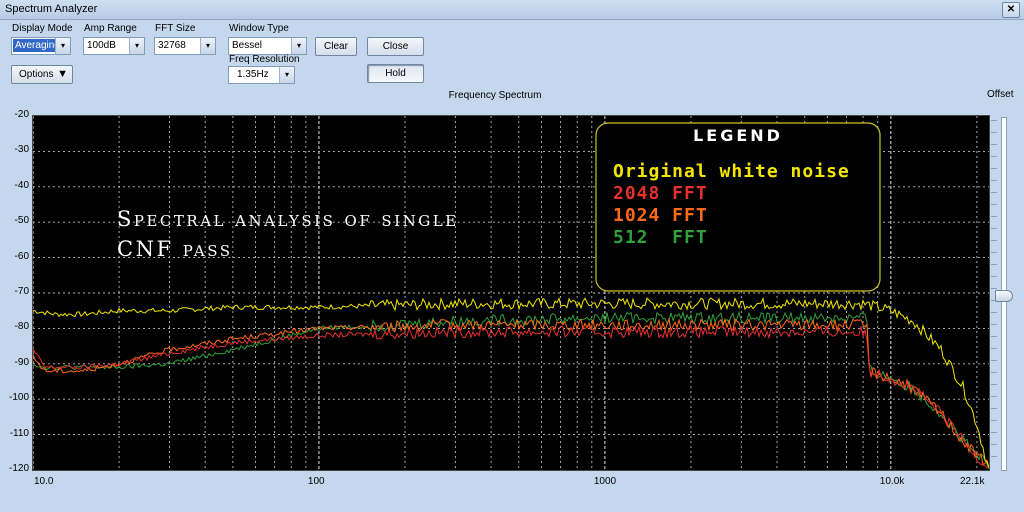 The image size is (1024, 512). What do you see at coordinates (62, 74) in the screenshot?
I see `options-dropdown-icon: ▼` at bounding box center [62, 74].